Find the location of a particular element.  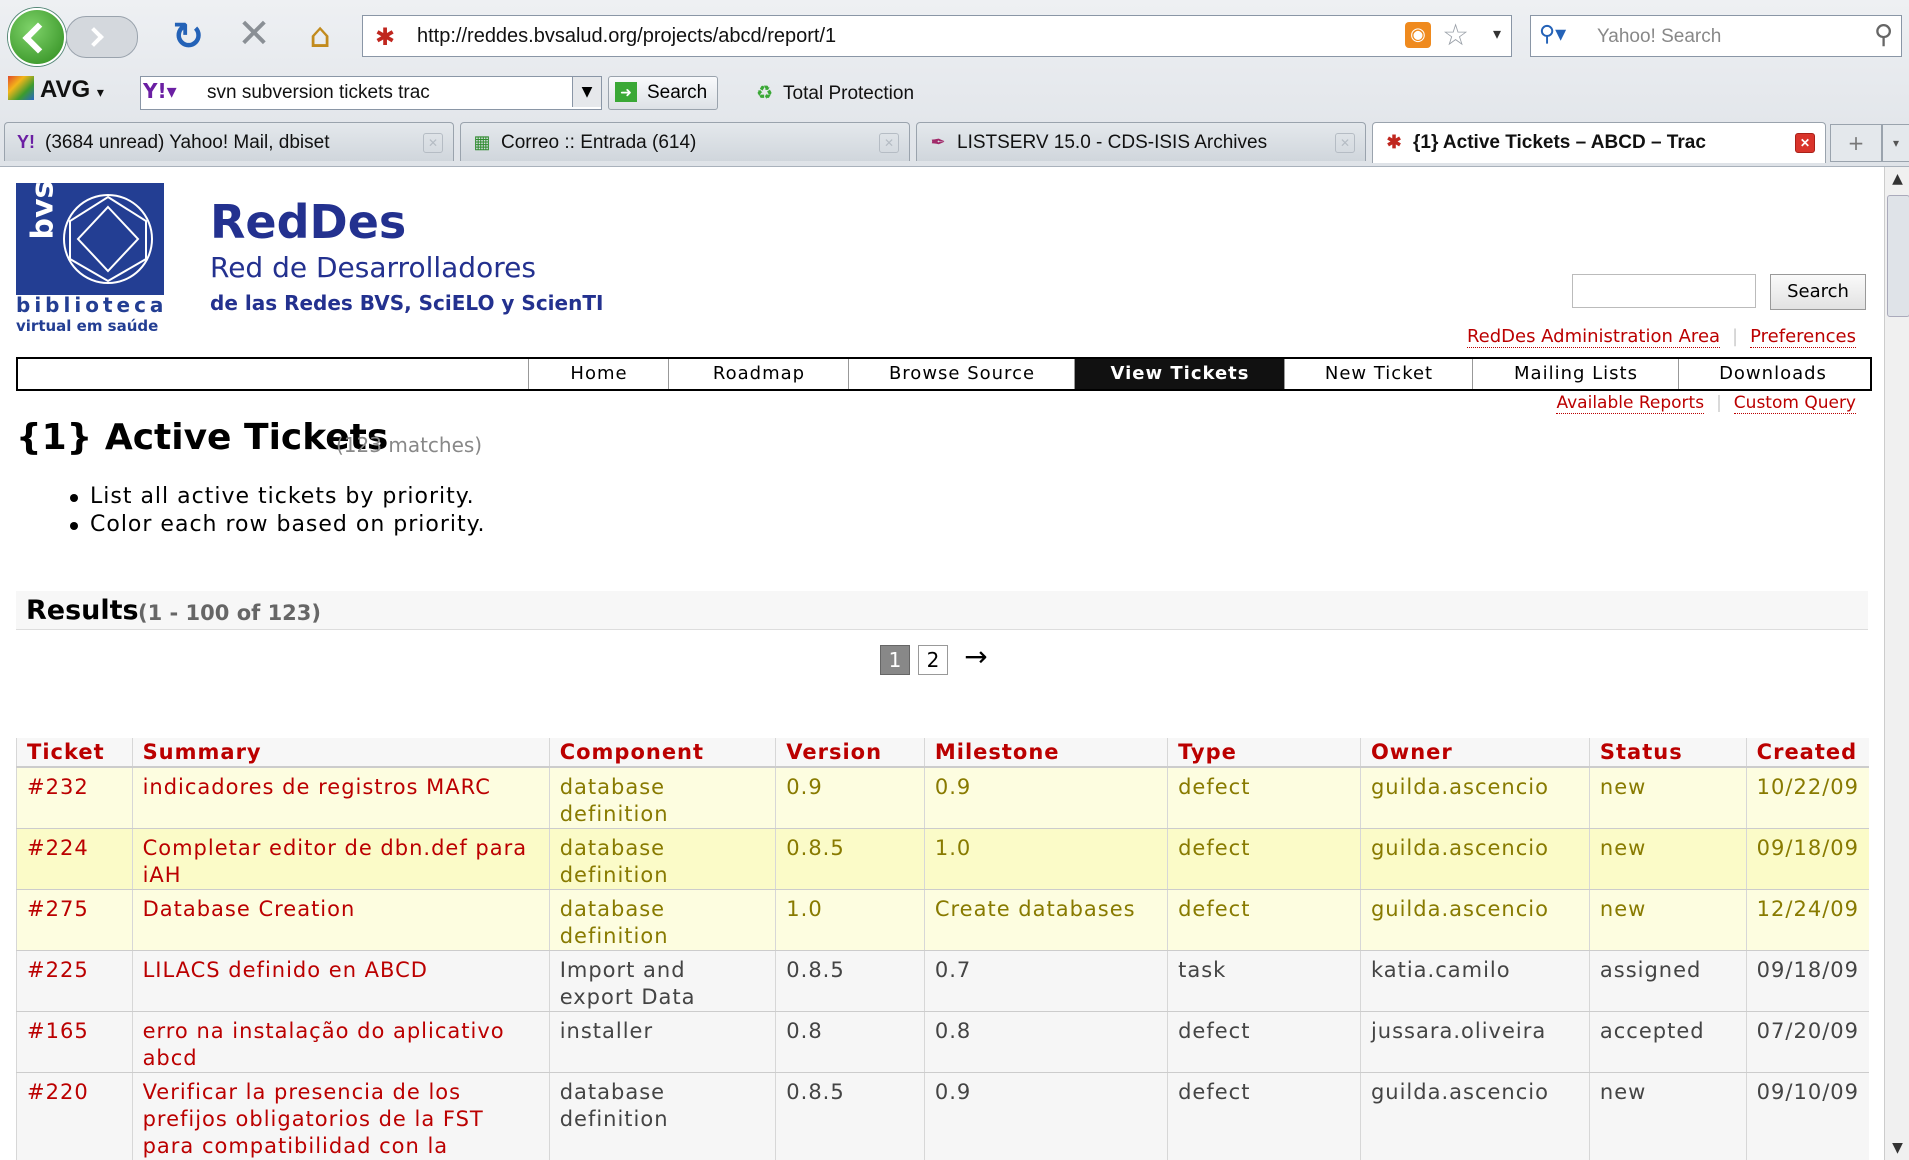

tab-listserv: ✒ LISTSERV 15.0 - CDS-ISIS Archives ✕ is located at coordinates (1141, 141).